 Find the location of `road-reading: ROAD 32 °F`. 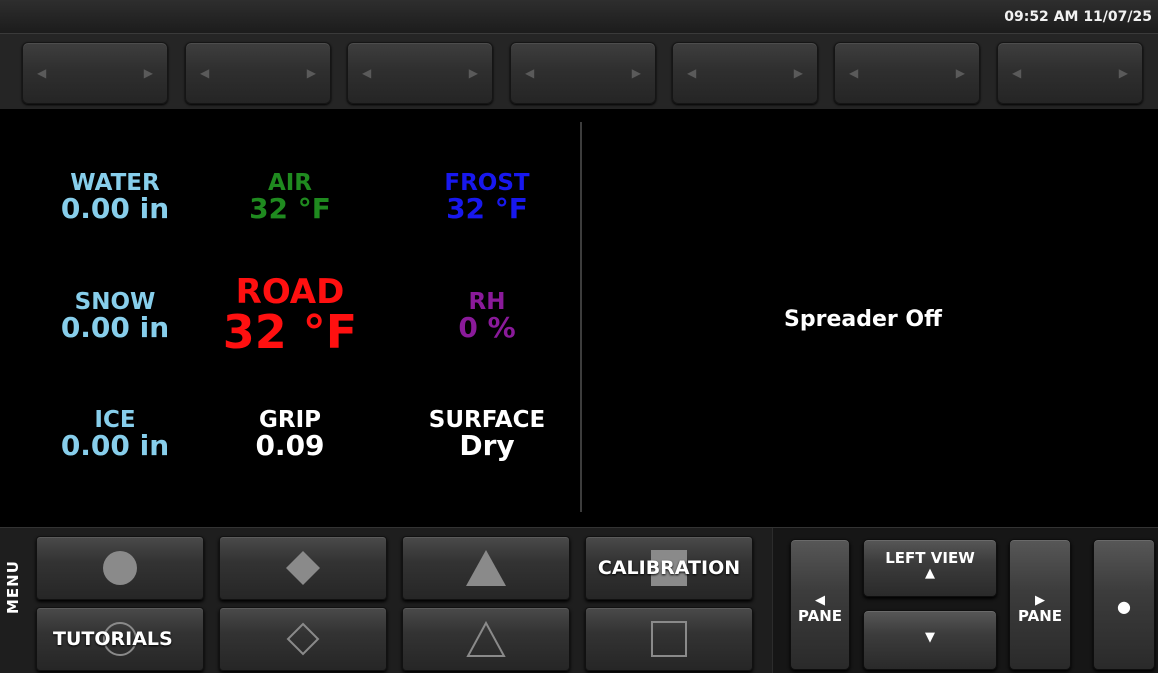

road-reading: ROAD 32 °F is located at coordinates (290, 315).